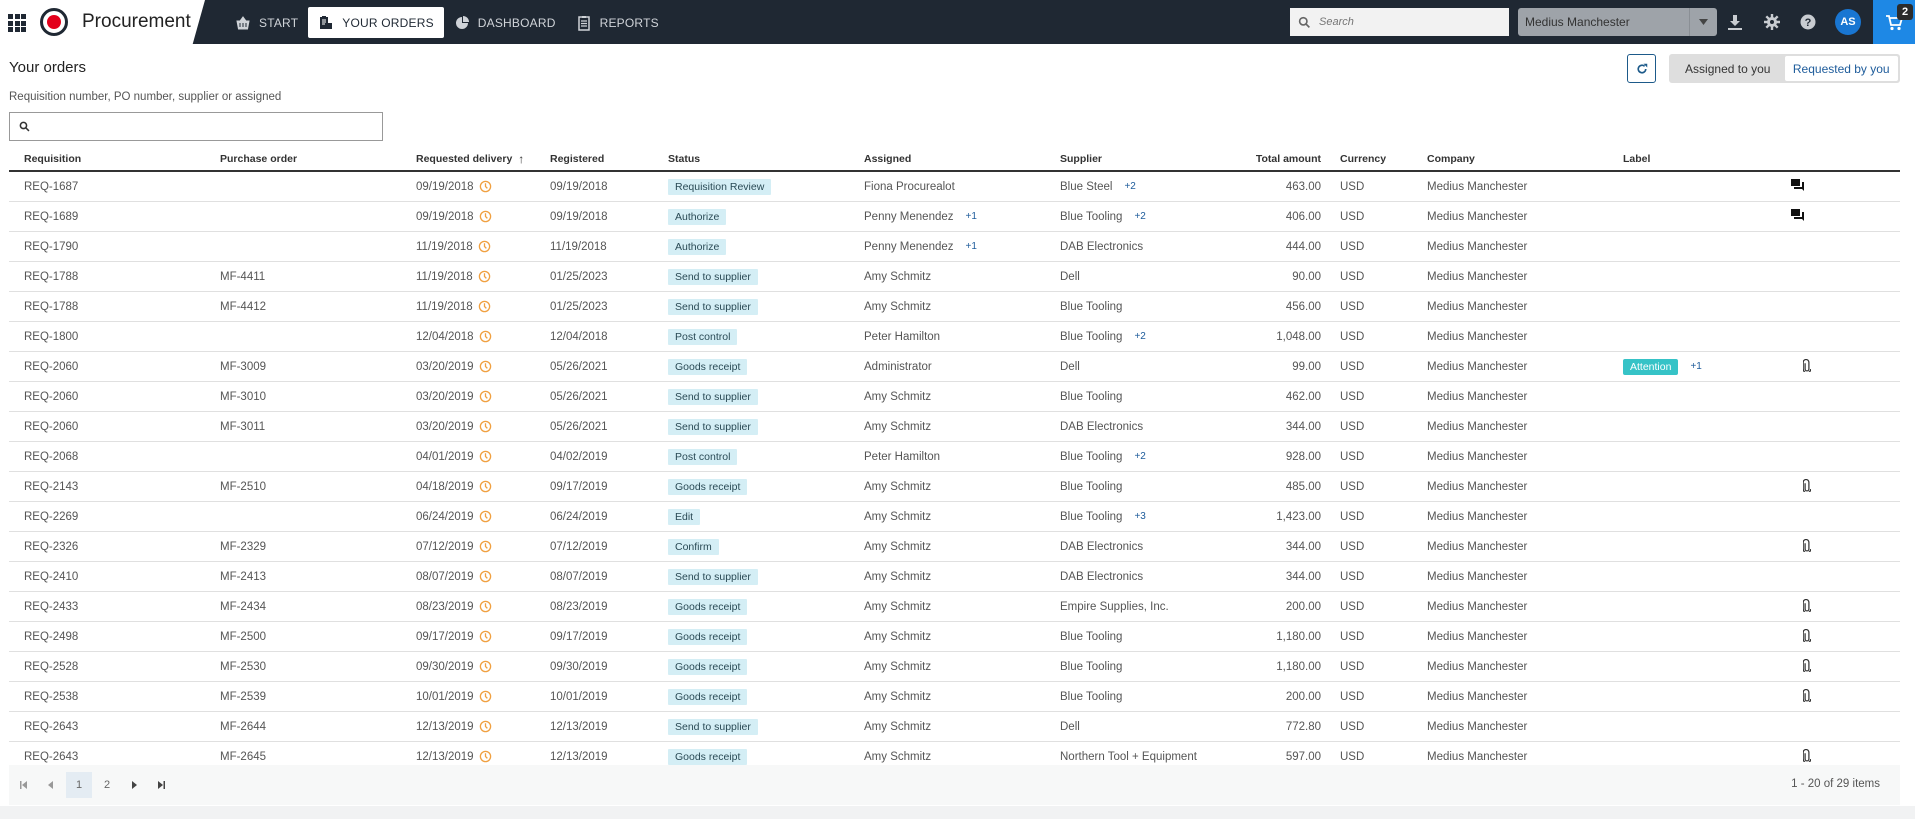 The image size is (1915, 819). Describe the element at coordinates (17, 23) in the screenshot. I see `app-launcher-icon` at that location.